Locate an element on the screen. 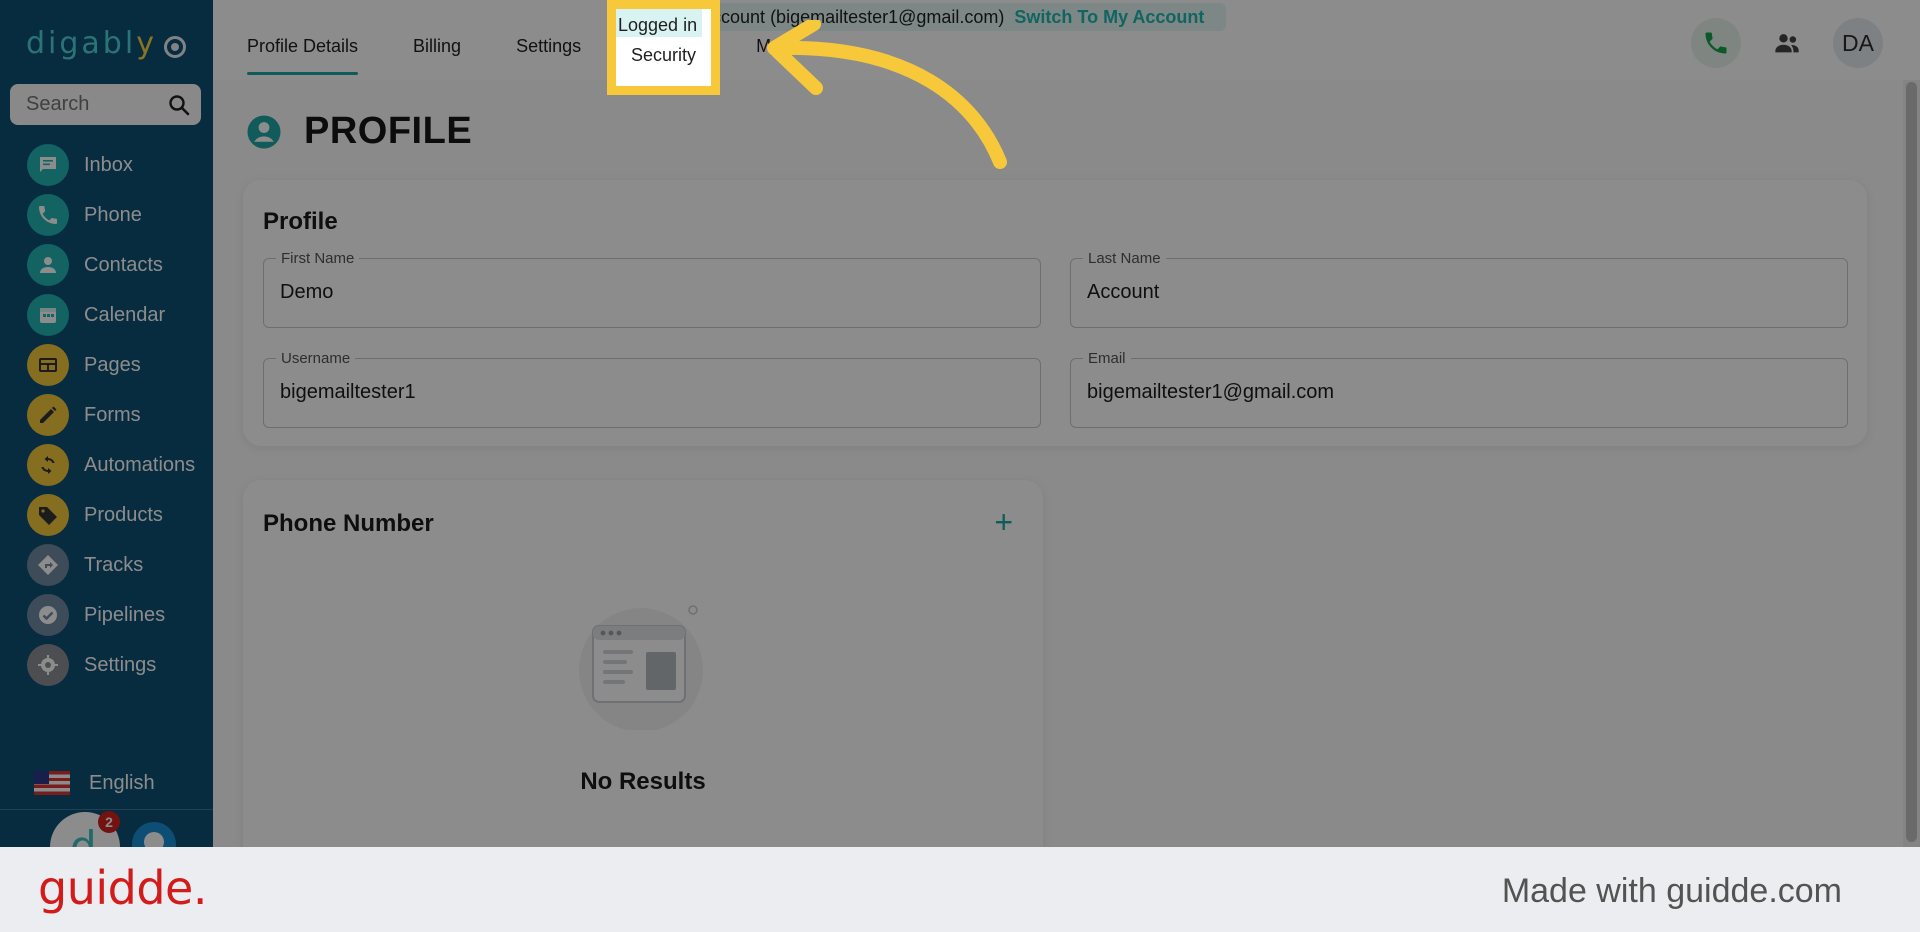 The height and width of the screenshot is (932, 1920). search-box is located at coordinates (105, 104).